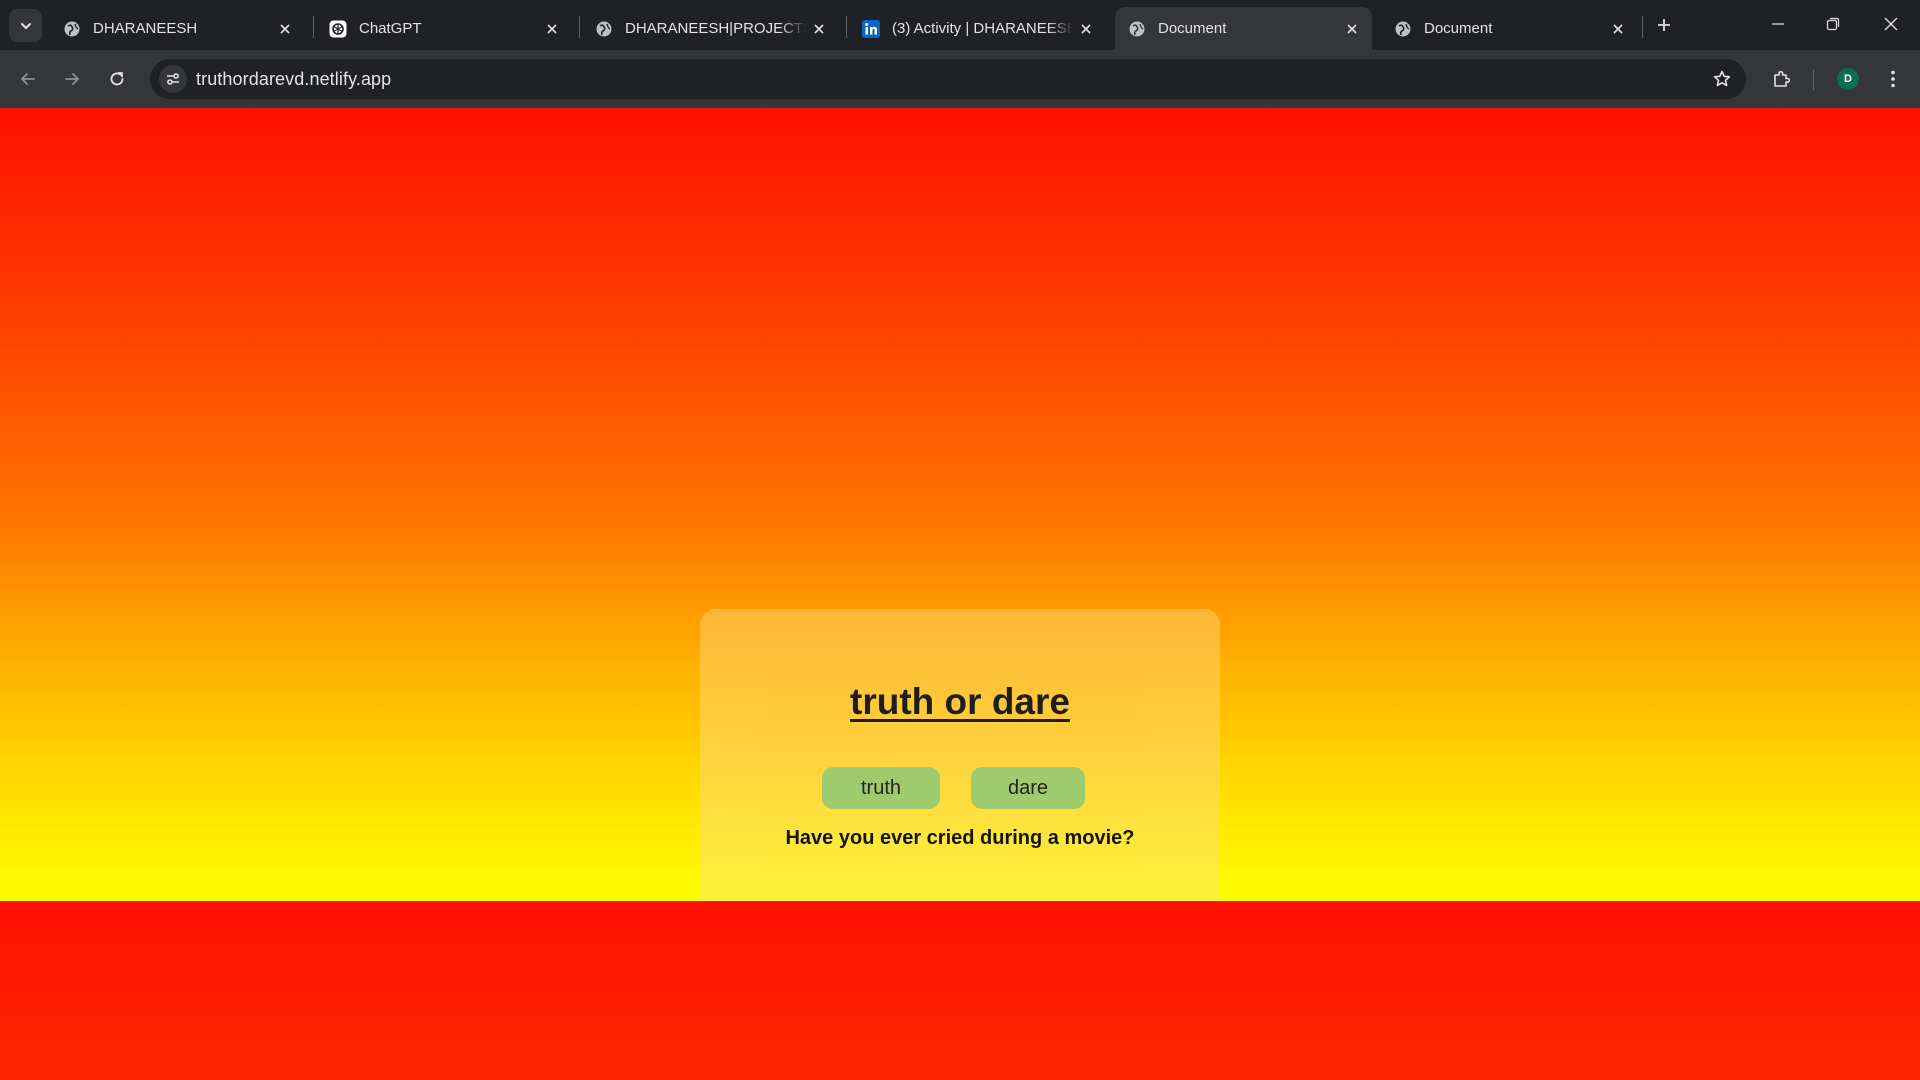 This screenshot has width=1920, height=1080. I want to click on avatar: D, so click(1848, 79).